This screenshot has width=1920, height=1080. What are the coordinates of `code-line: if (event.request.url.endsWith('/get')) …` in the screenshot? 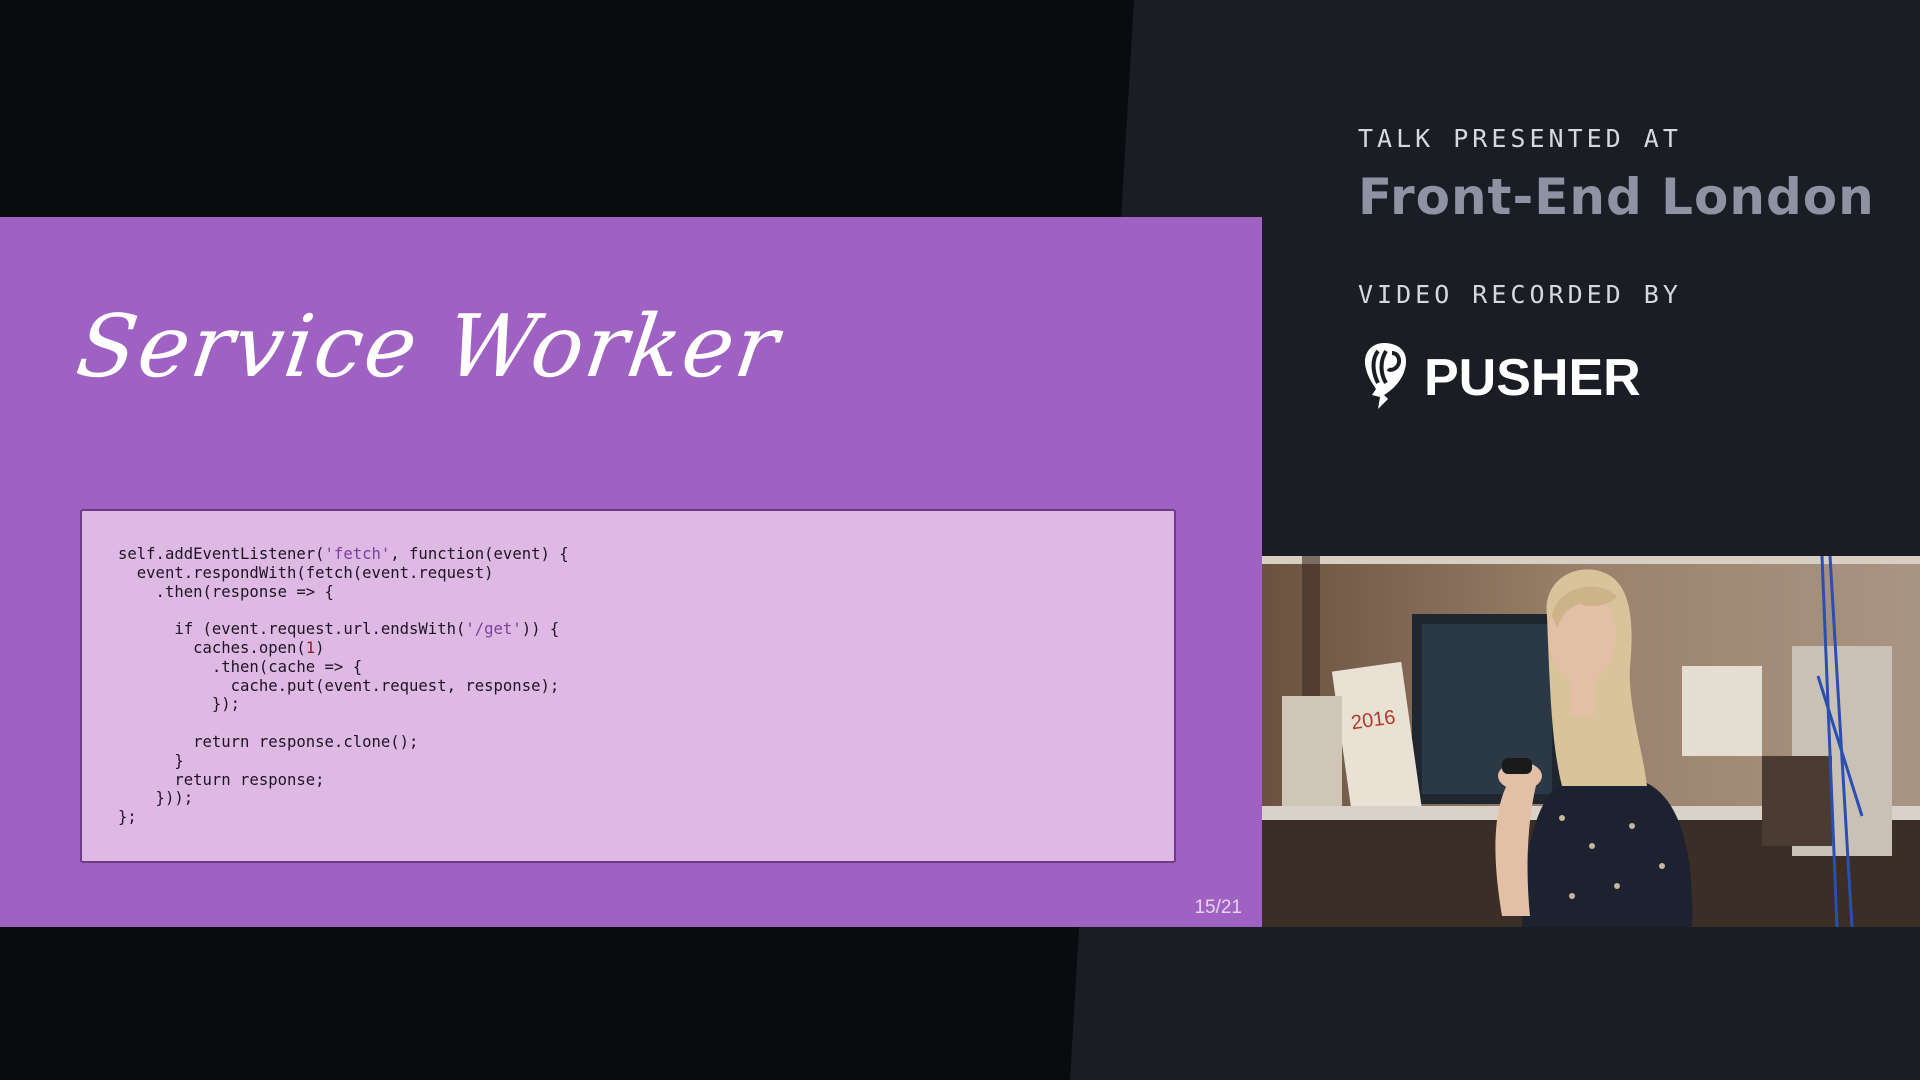 It's located at (338, 629).